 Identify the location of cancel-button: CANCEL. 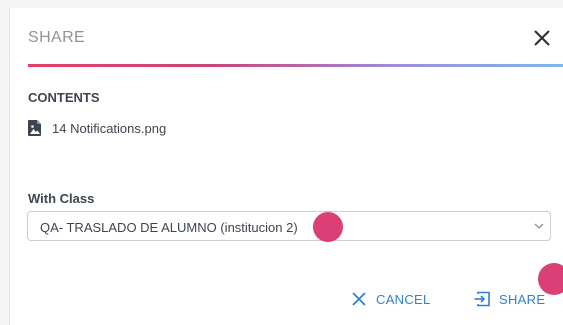
(390, 299).